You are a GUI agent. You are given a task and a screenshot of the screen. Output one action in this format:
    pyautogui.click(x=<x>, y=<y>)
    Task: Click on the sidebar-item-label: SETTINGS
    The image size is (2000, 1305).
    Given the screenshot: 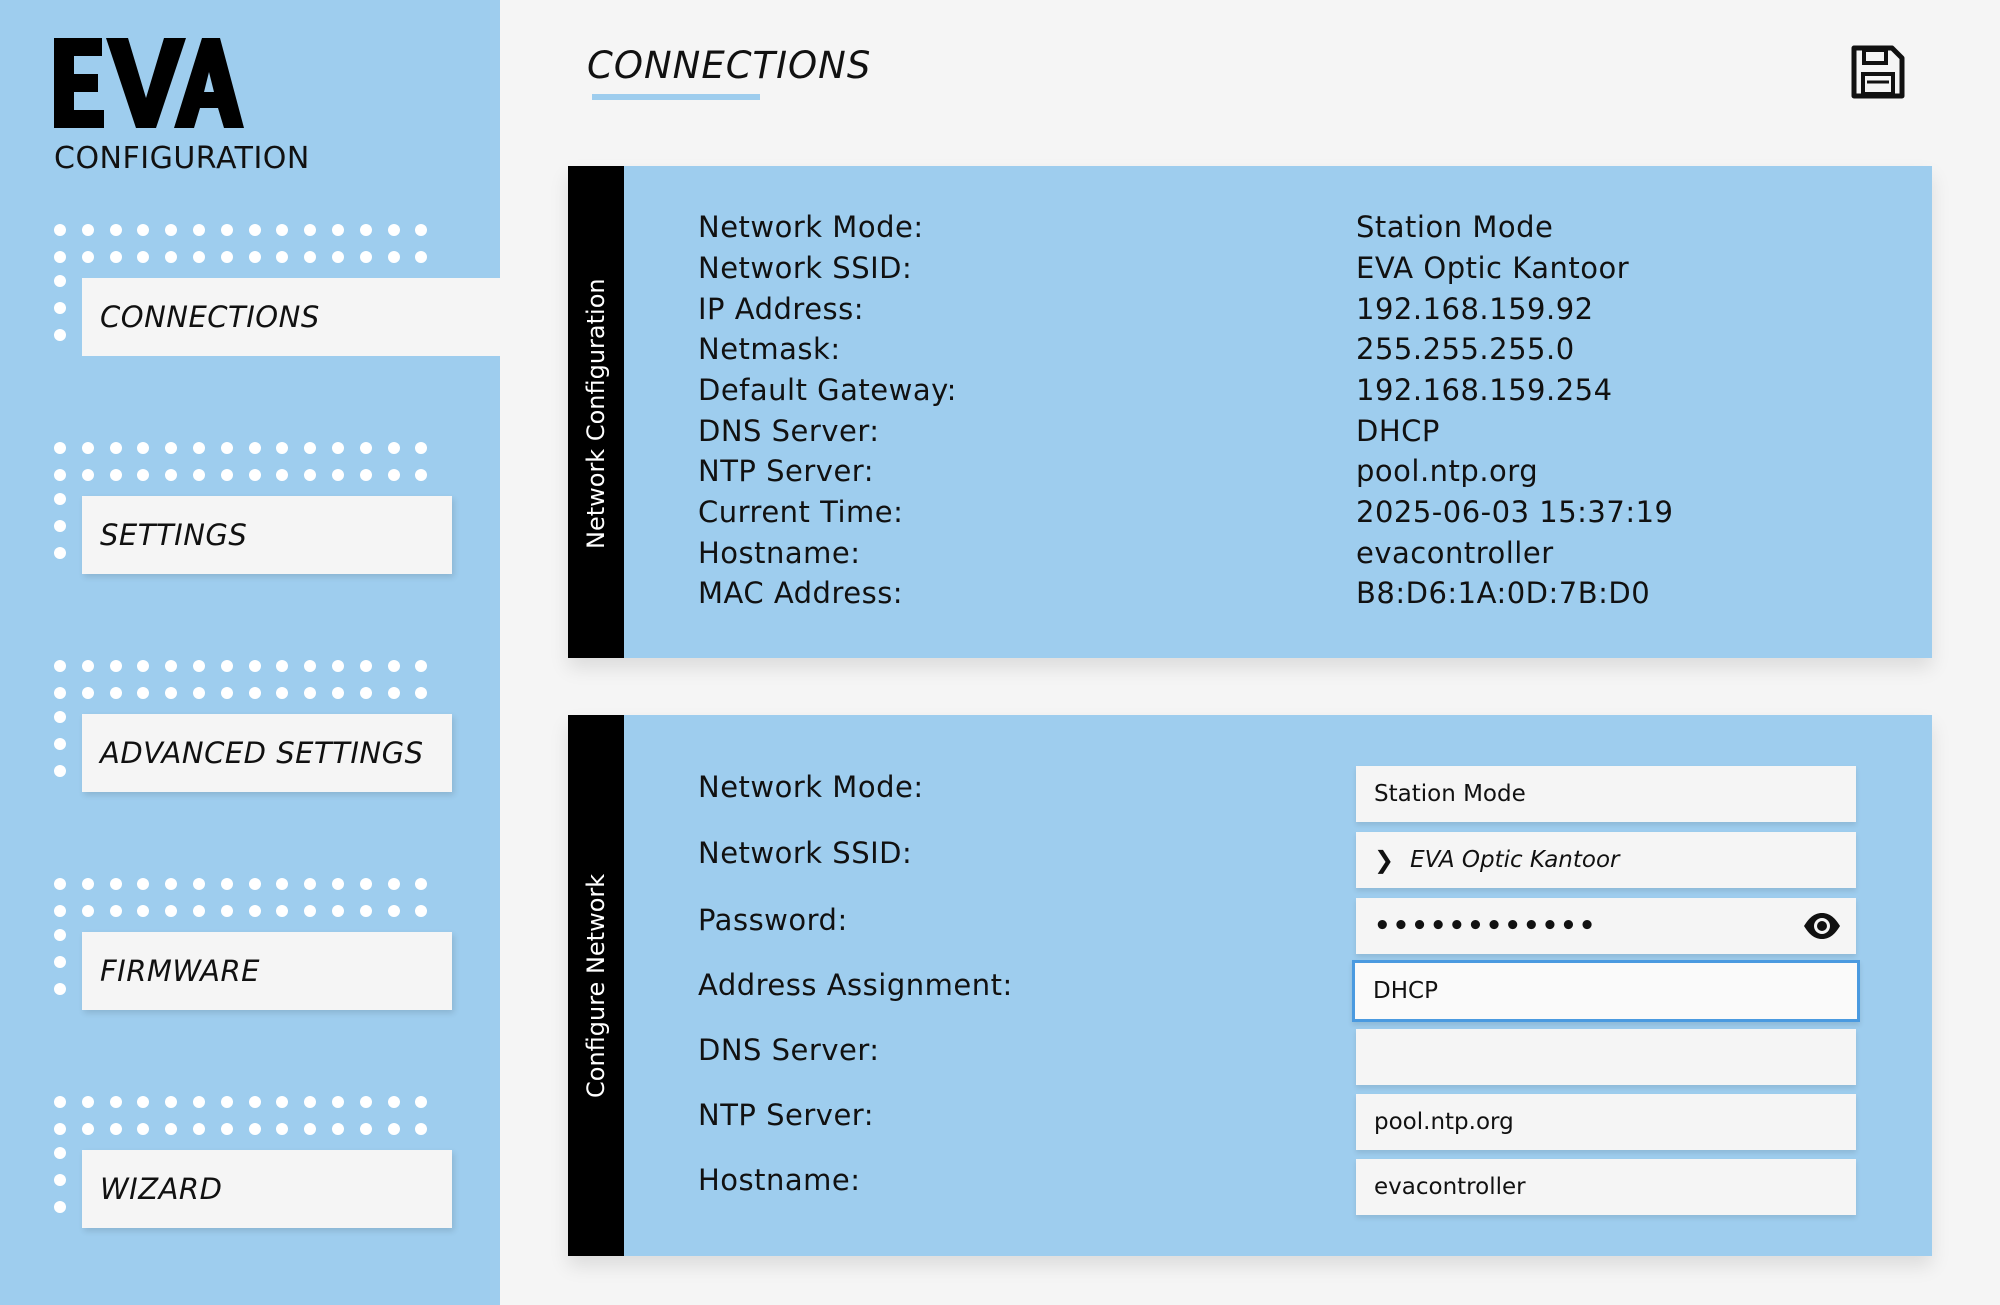 What is the action you would take?
    pyautogui.click(x=174, y=535)
    